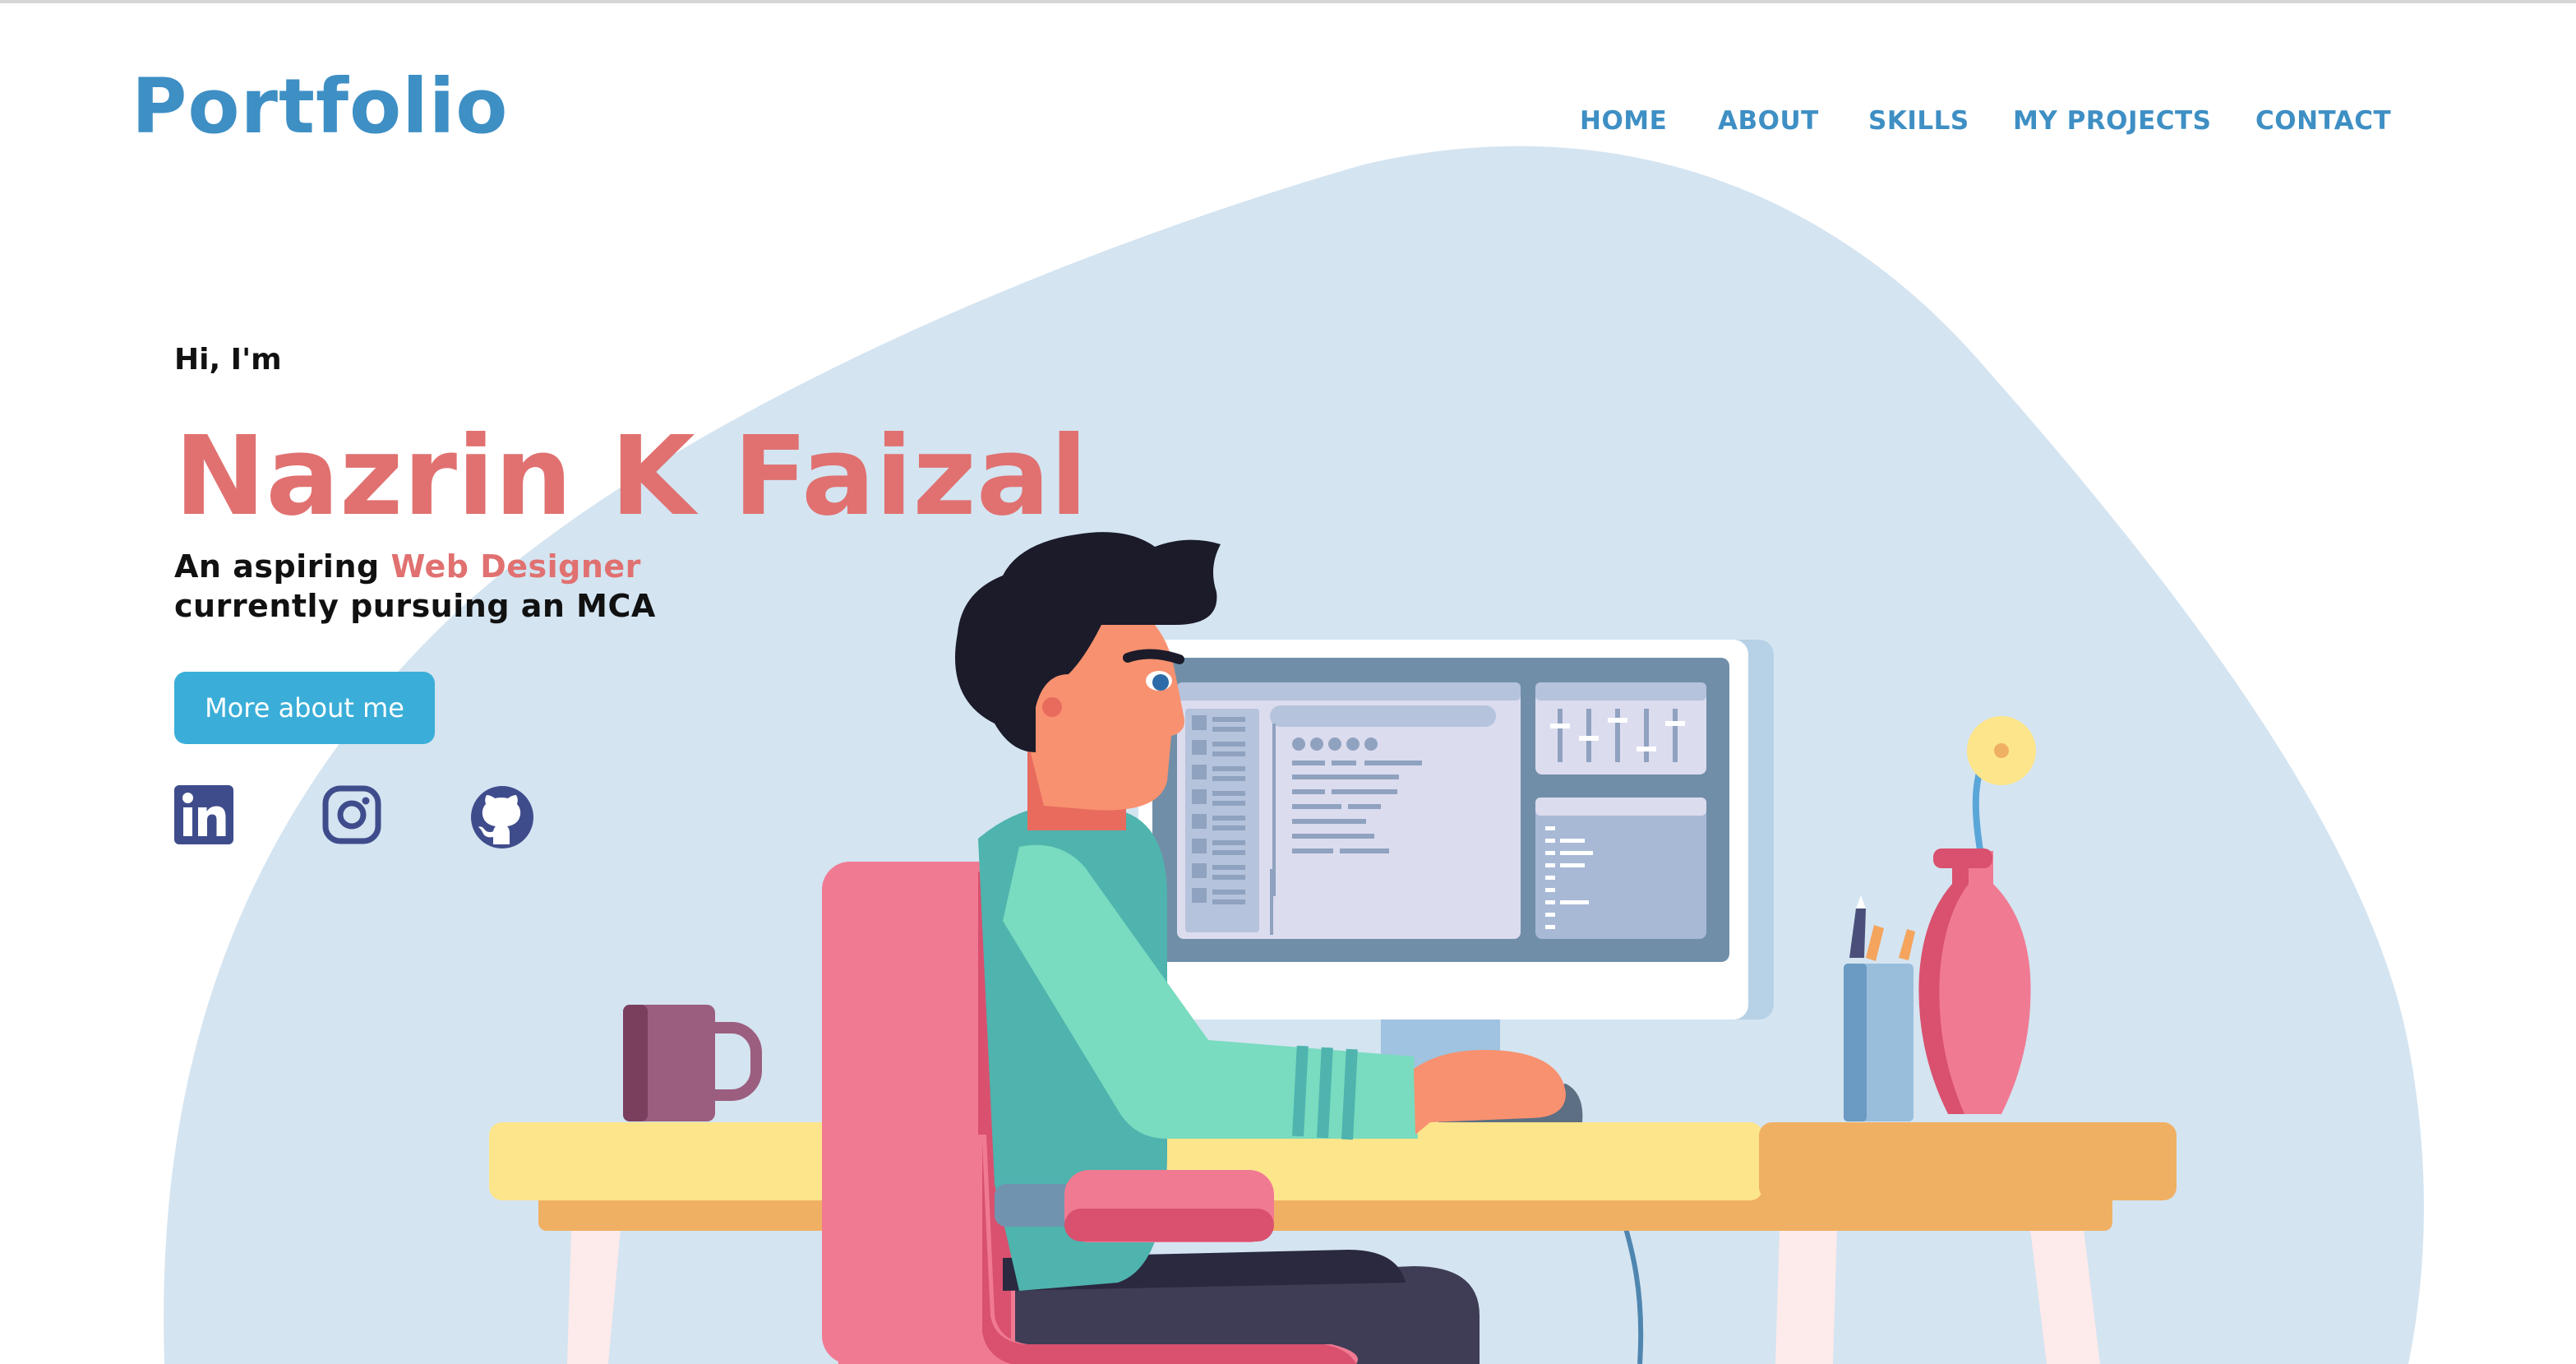 The height and width of the screenshot is (1364, 2576). What do you see at coordinates (515, 566) in the screenshot?
I see `tagline-accent: Web Designer` at bounding box center [515, 566].